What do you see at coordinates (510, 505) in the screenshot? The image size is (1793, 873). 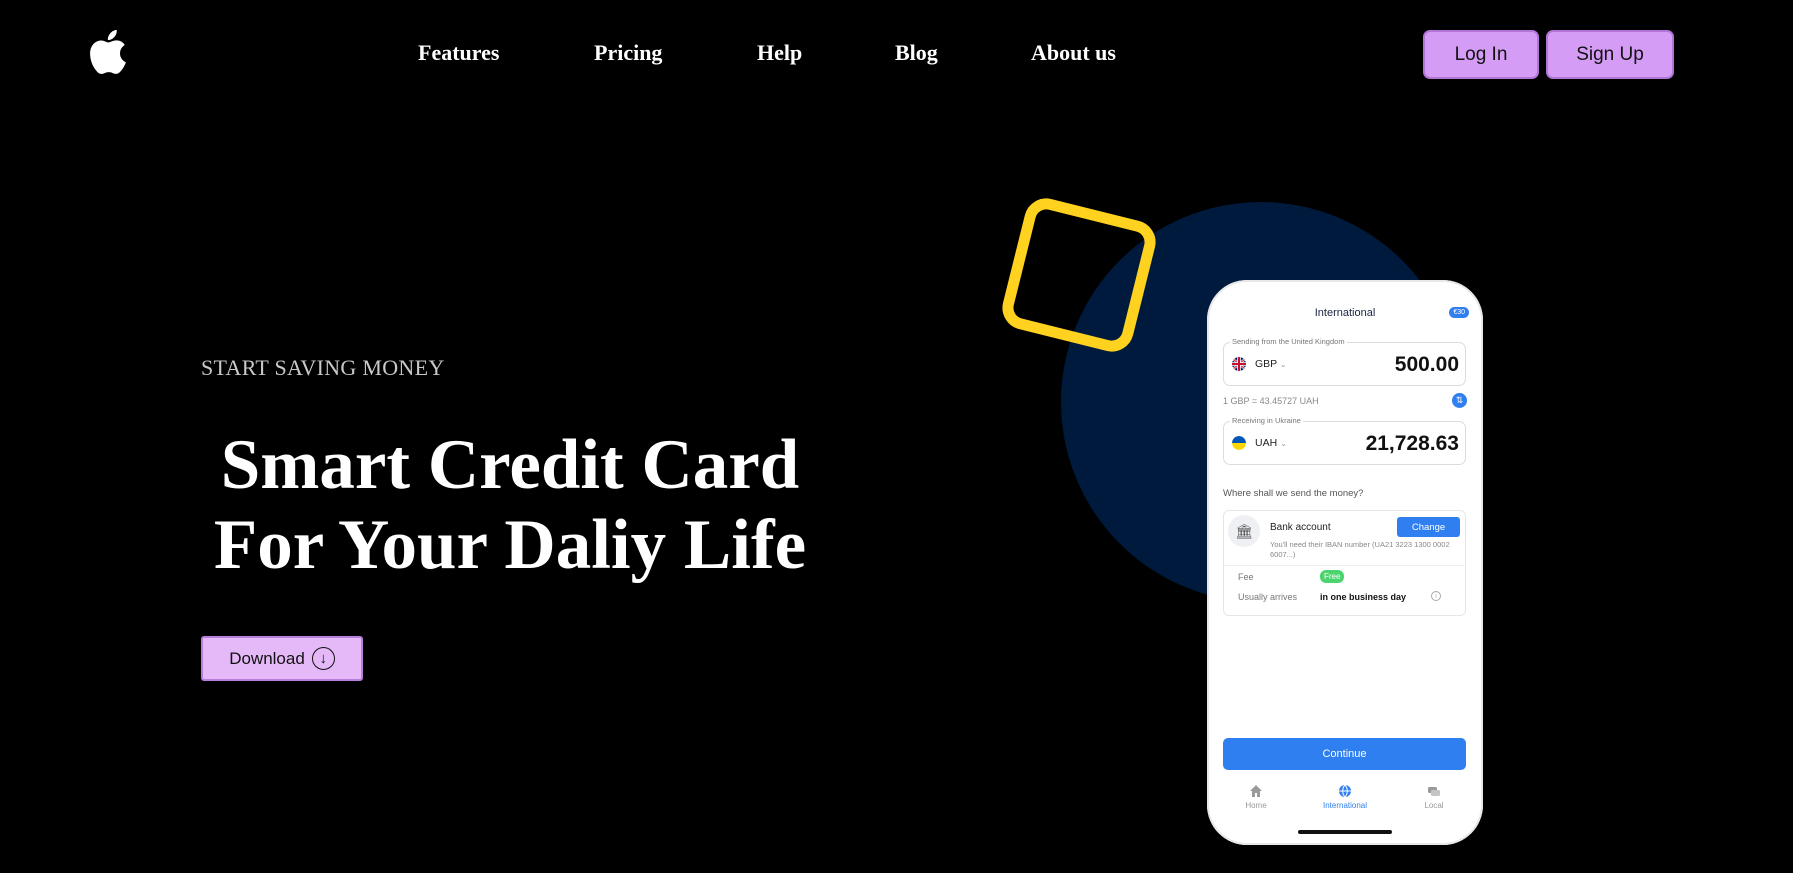 I see `hero-headline: Smart Credit Card For Your Daliy Life` at bounding box center [510, 505].